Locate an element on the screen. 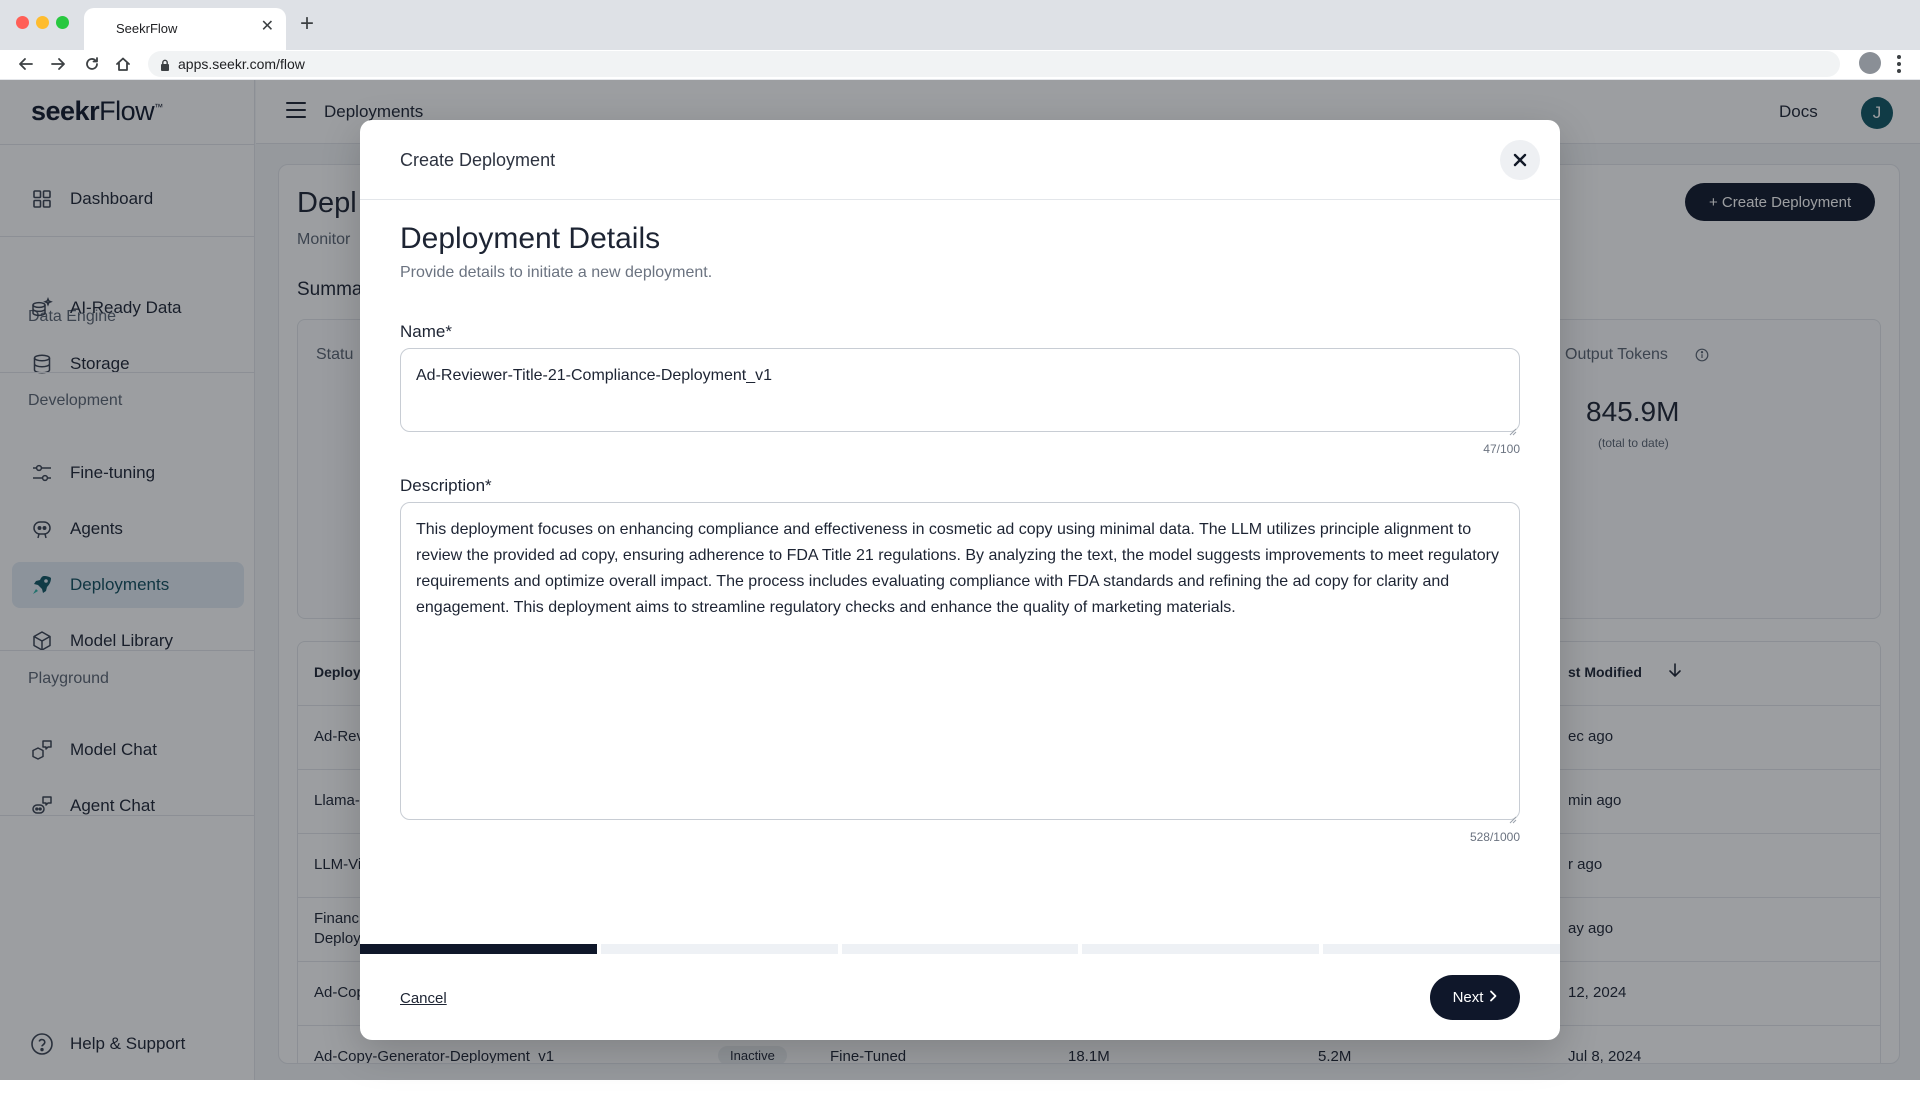 The width and height of the screenshot is (1920, 1115). lock-icon is located at coordinates (165, 67).